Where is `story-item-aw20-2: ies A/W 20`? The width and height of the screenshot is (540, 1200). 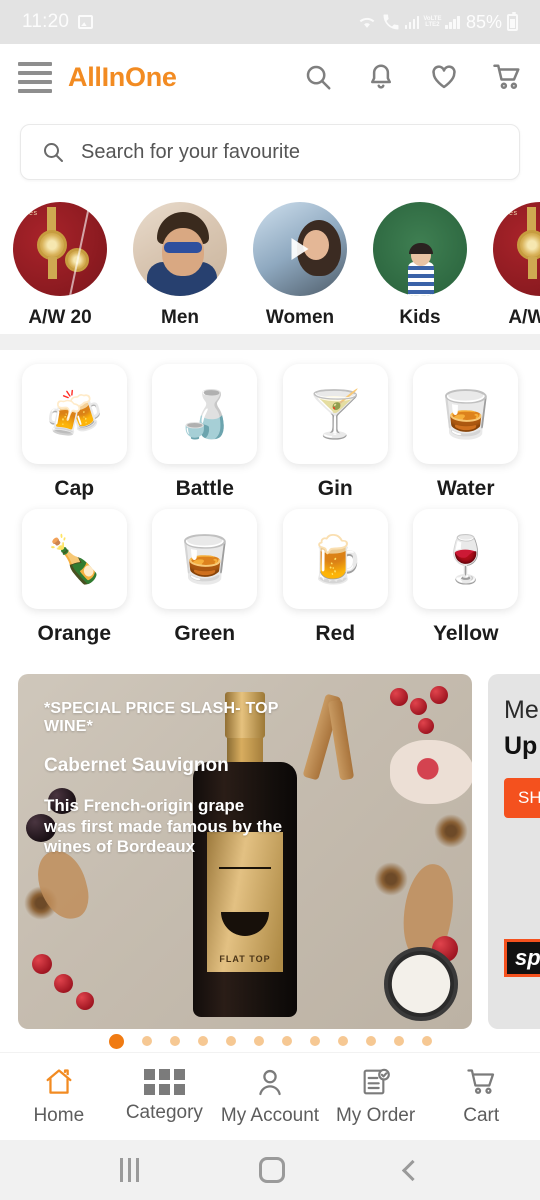 story-item-aw20-2: ies A/W 20 is located at coordinates (510, 265).